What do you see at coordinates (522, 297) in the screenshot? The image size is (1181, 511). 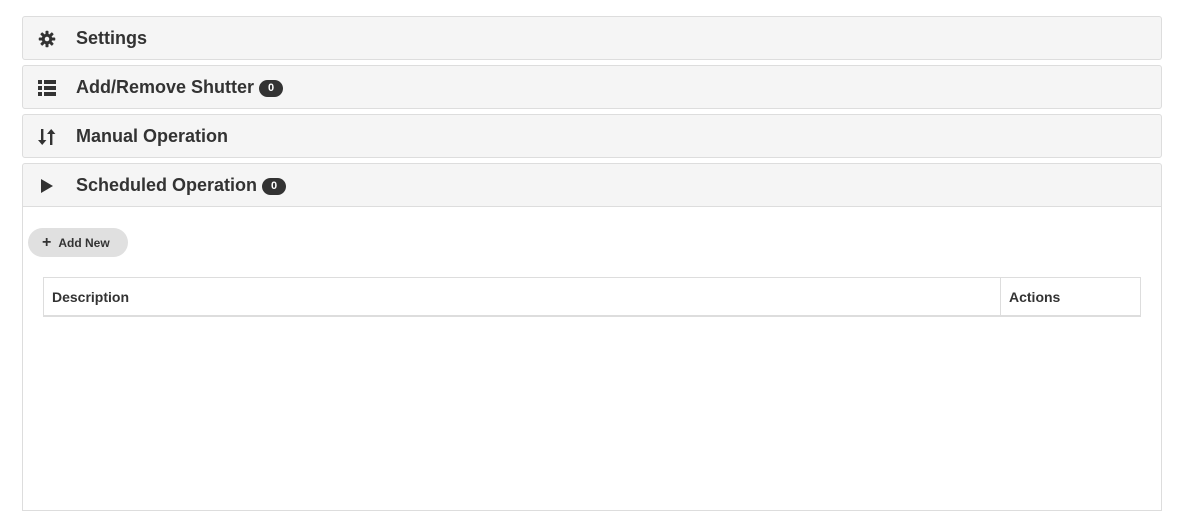 I see `column-header-description: Description` at bounding box center [522, 297].